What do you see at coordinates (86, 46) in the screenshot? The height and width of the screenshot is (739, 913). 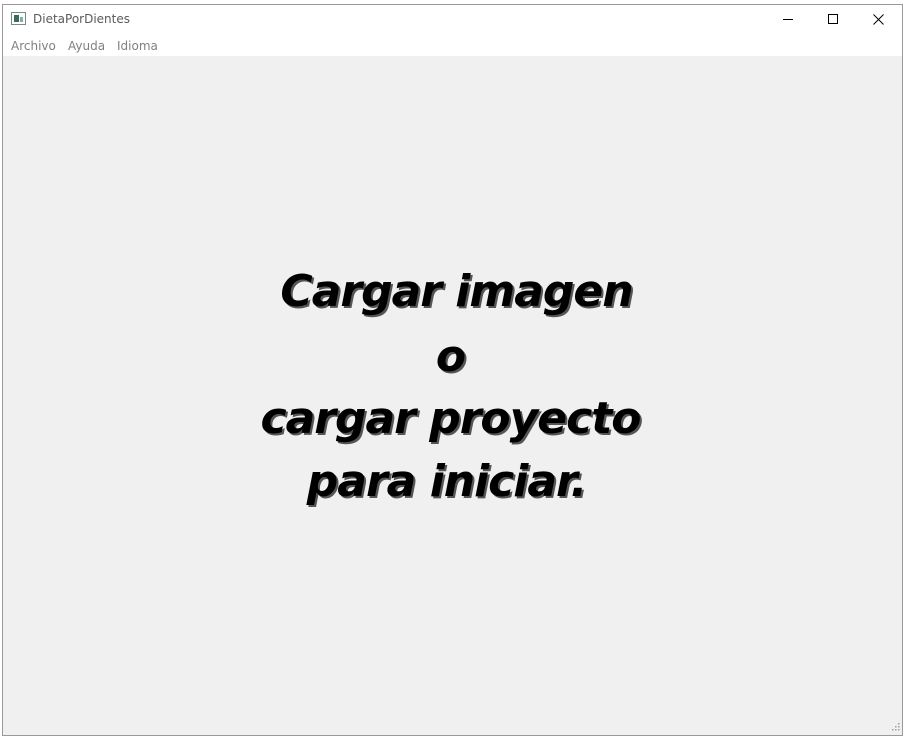 I see `menu-ayuda: Ayuda` at bounding box center [86, 46].